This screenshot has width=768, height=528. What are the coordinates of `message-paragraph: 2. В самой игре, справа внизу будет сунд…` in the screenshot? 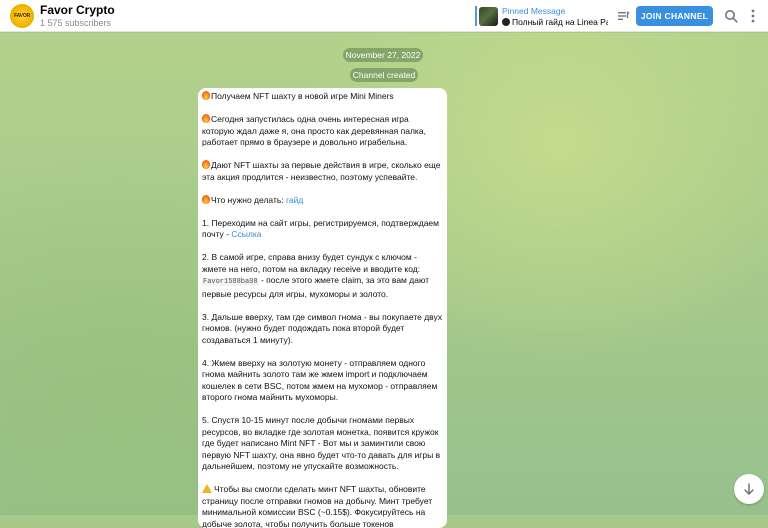 It's located at (322, 276).